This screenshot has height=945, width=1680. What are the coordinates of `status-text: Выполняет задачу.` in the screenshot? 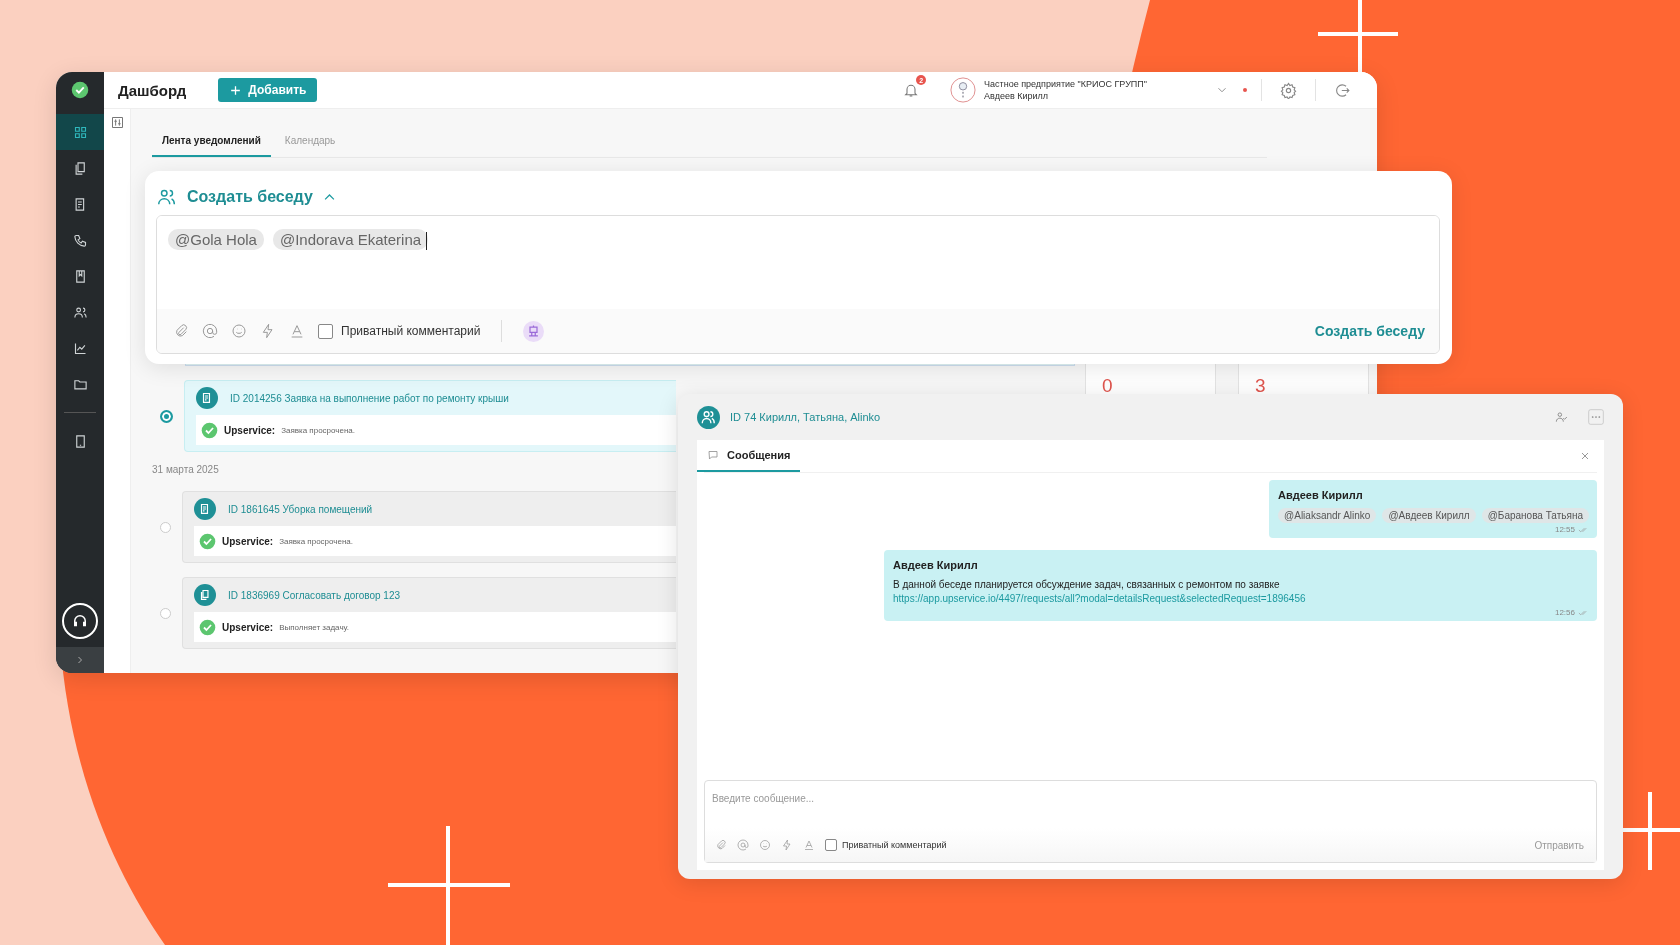 It's located at (314, 627).